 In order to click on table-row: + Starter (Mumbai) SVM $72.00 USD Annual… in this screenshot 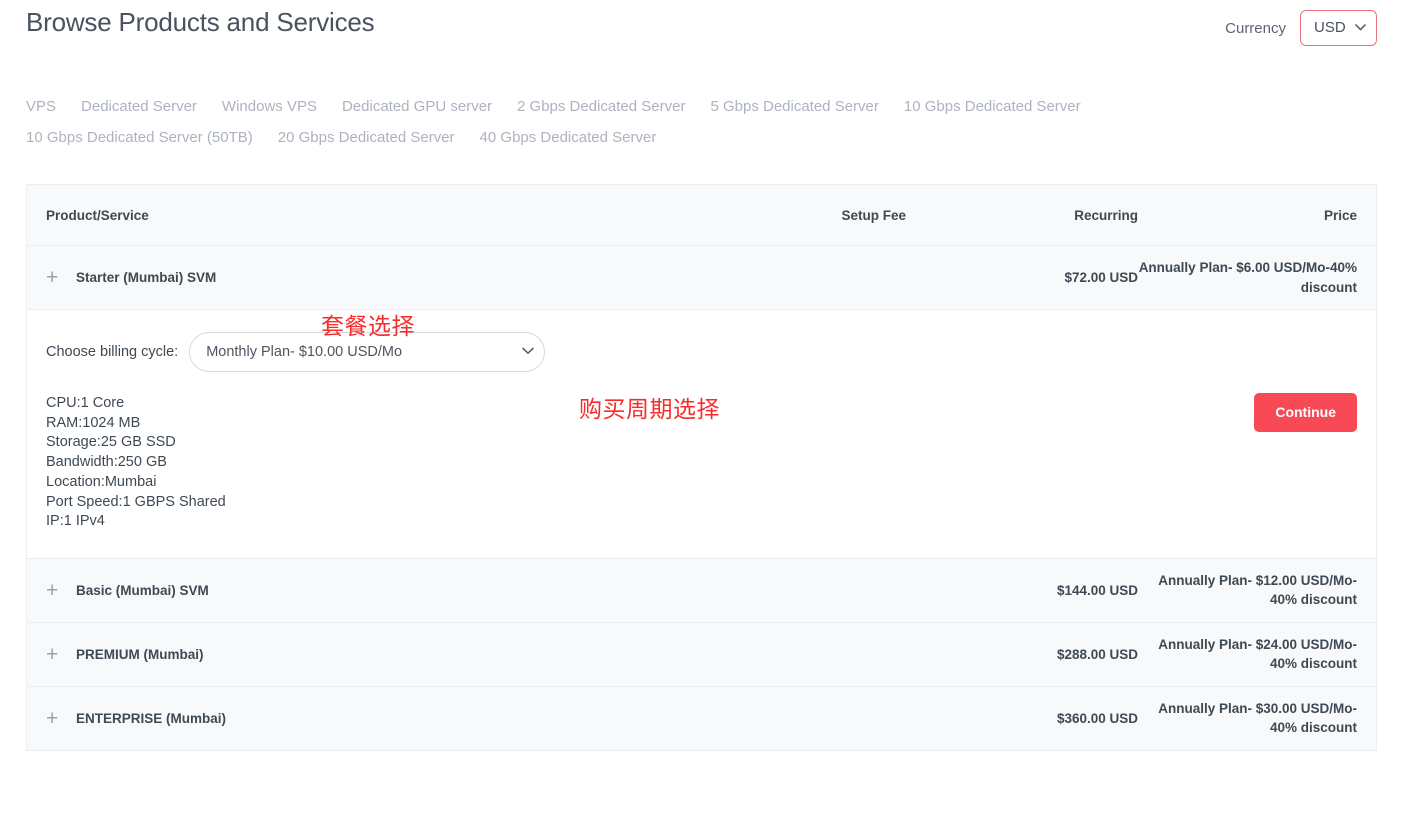, I will do `click(701, 278)`.